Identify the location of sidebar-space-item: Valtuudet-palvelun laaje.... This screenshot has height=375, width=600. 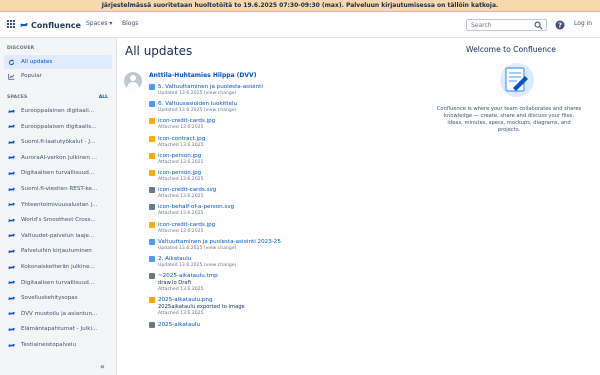
(58, 236).